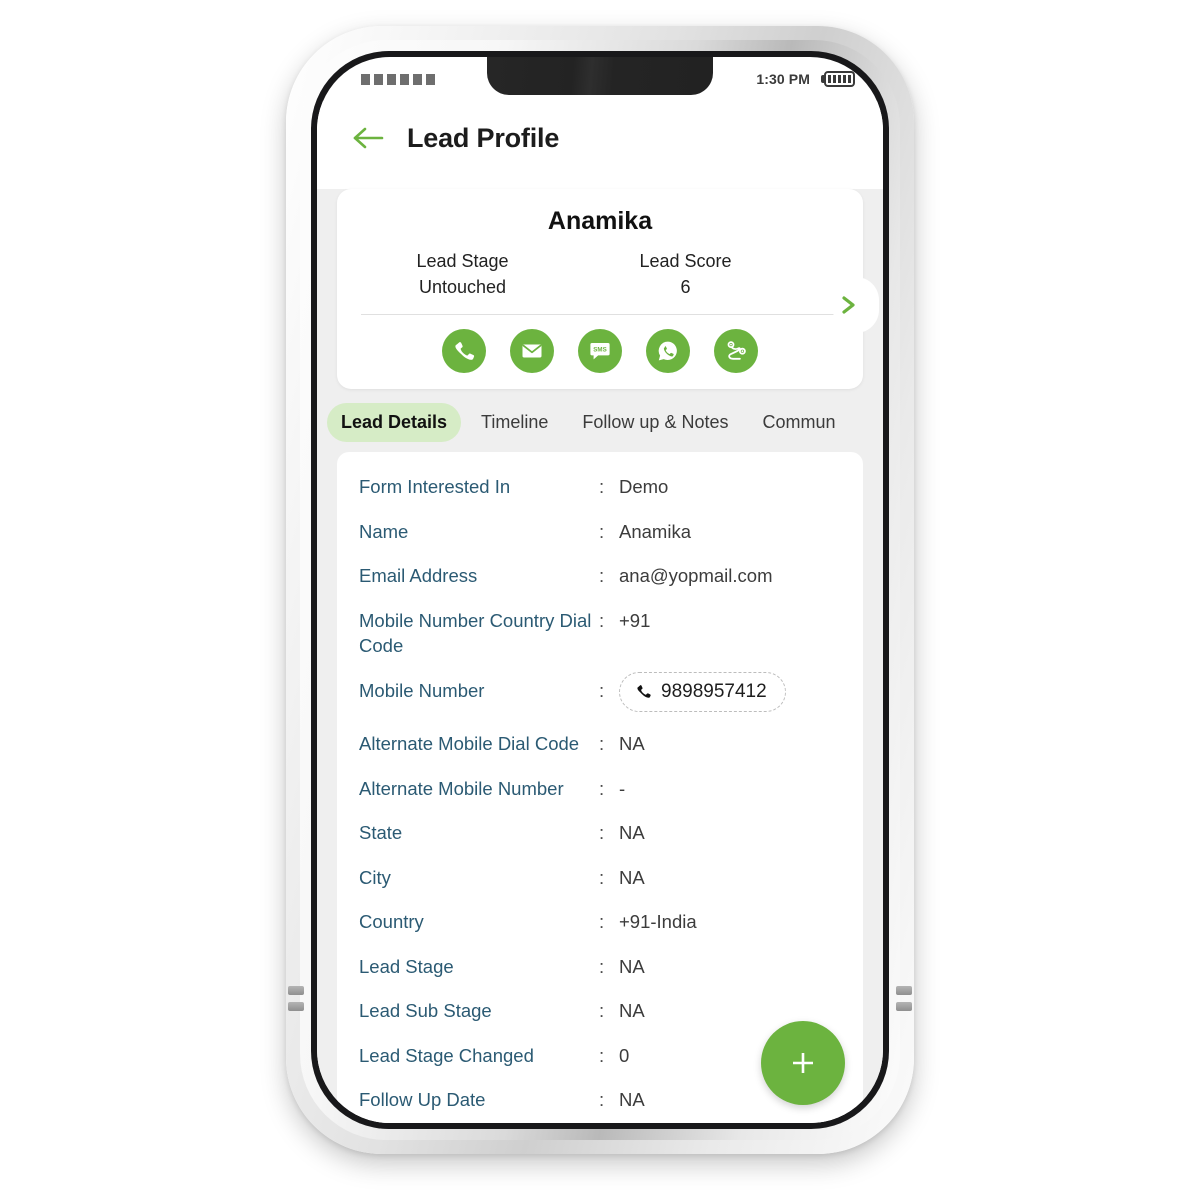 The width and height of the screenshot is (1200, 1200). Describe the element at coordinates (418, 576) in the screenshot. I see `detail-label: Email Address` at that location.